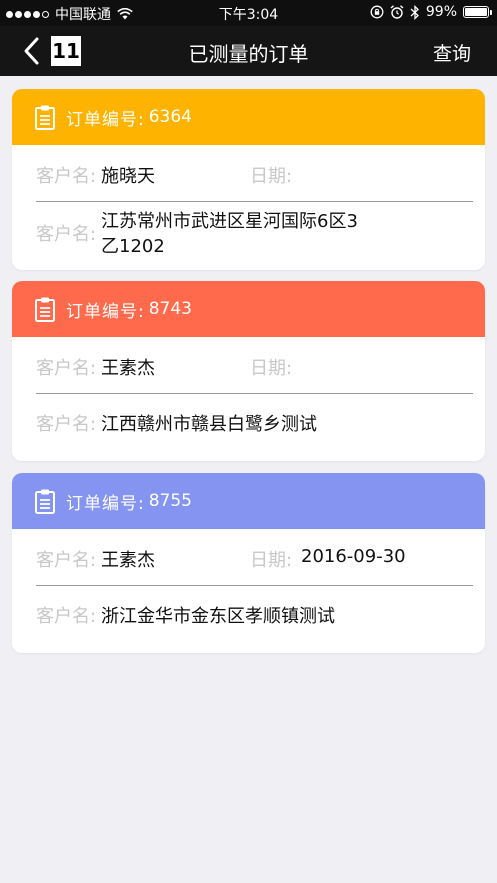  I want to click on address-line-1: 浙江金华市金东区孝顺镇测试, so click(218, 616).